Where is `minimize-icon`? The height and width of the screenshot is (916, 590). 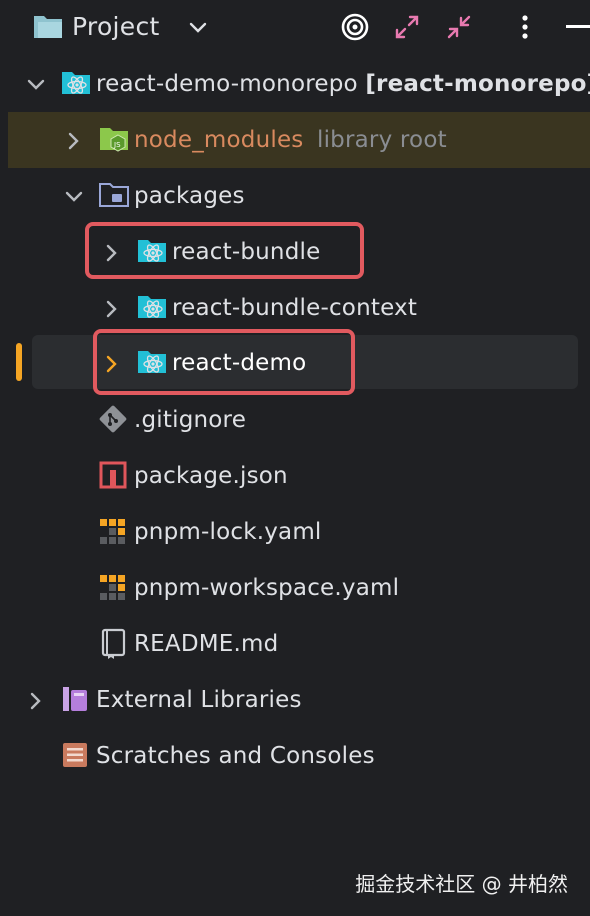
minimize-icon is located at coordinates (577, 29).